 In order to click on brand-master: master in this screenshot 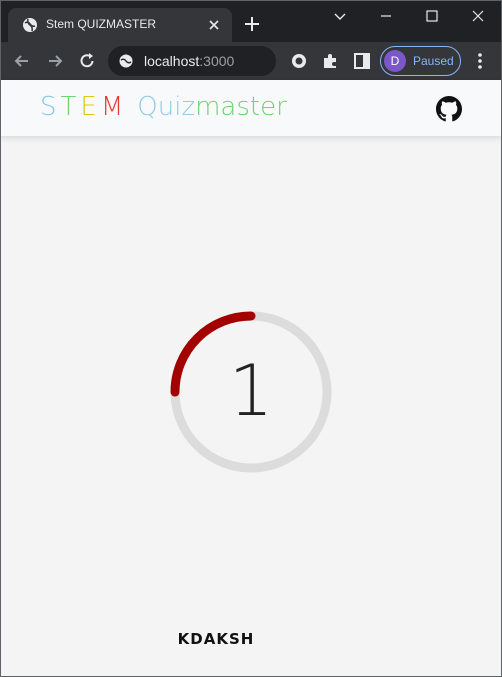, I will do `click(241, 107)`.